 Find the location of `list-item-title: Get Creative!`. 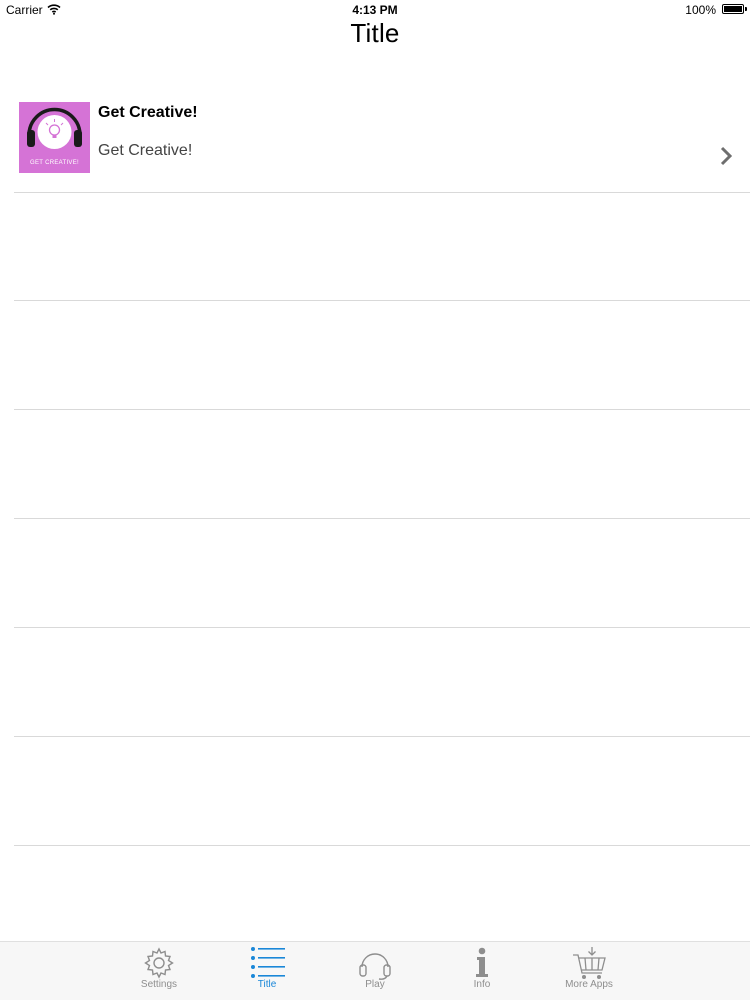

list-item-title: Get Creative! is located at coordinates (148, 112).